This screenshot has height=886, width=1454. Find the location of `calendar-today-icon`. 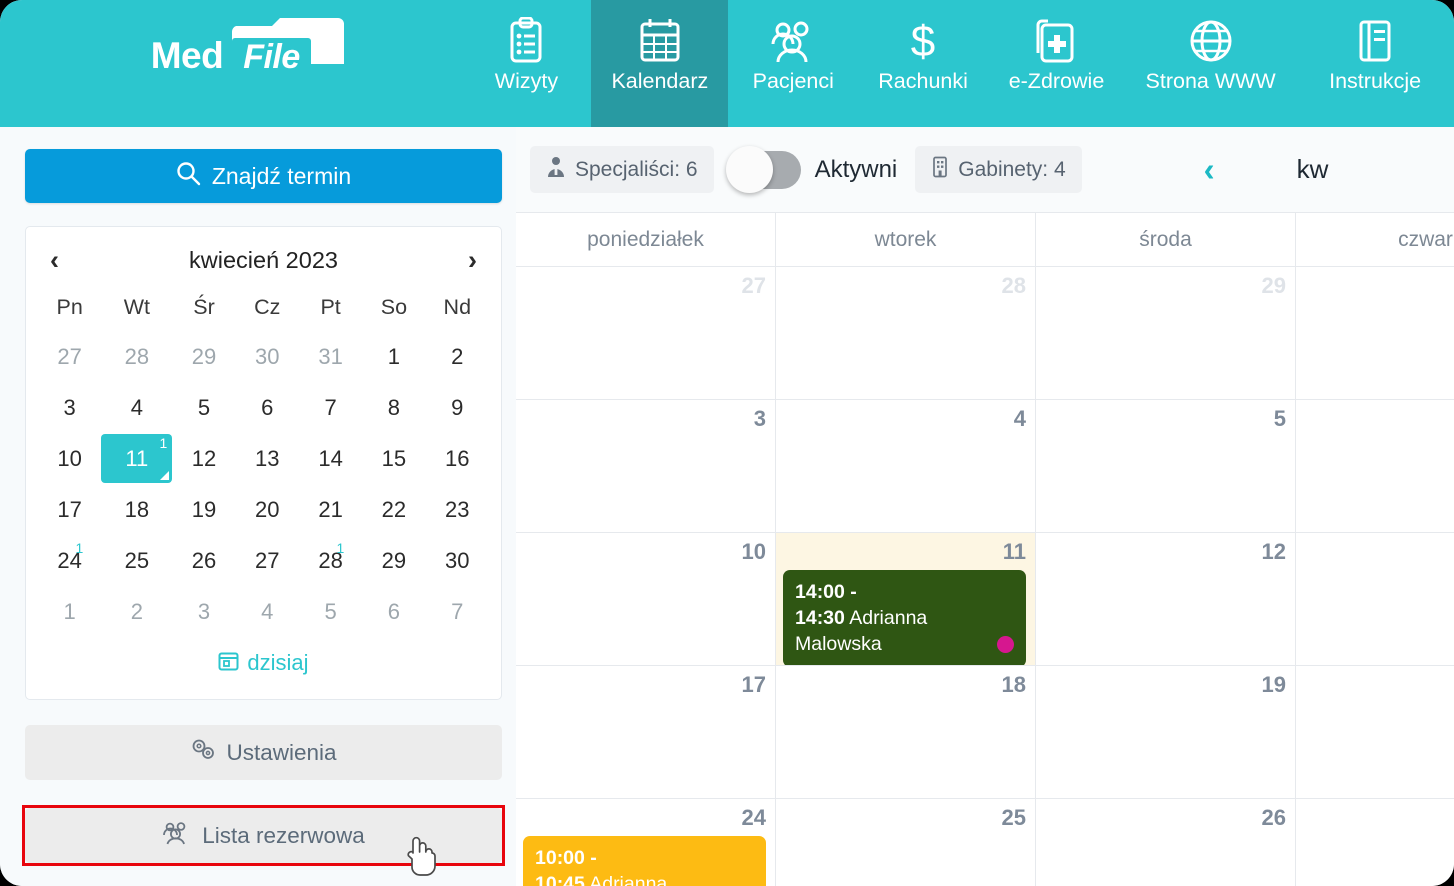

calendar-today-icon is located at coordinates (228, 663).